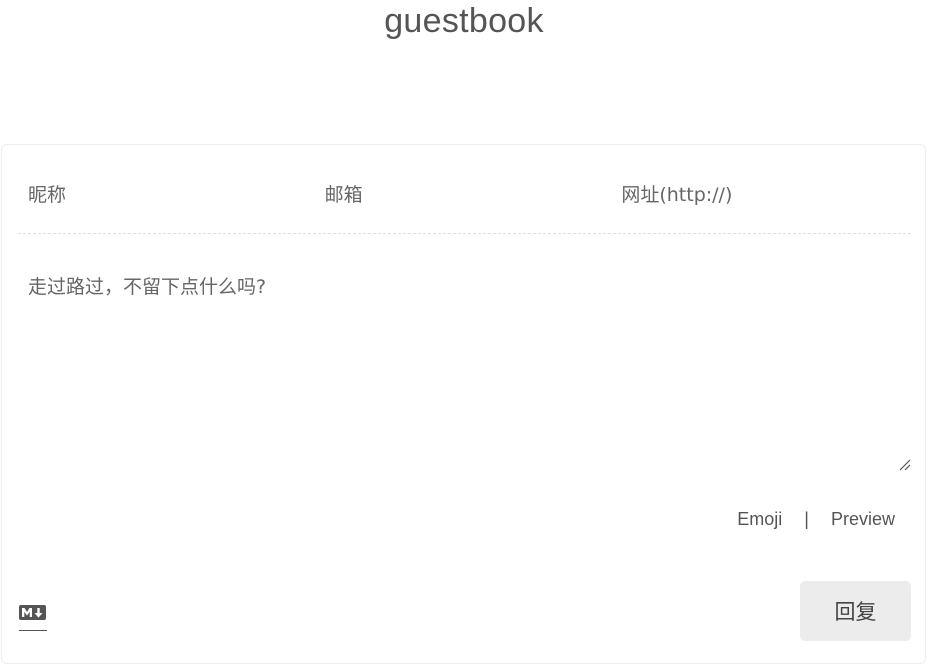 This screenshot has width=928, height=664. What do you see at coordinates (763, 195) in the screenshot?
I see `website-input` at bounding box center [763, 195].